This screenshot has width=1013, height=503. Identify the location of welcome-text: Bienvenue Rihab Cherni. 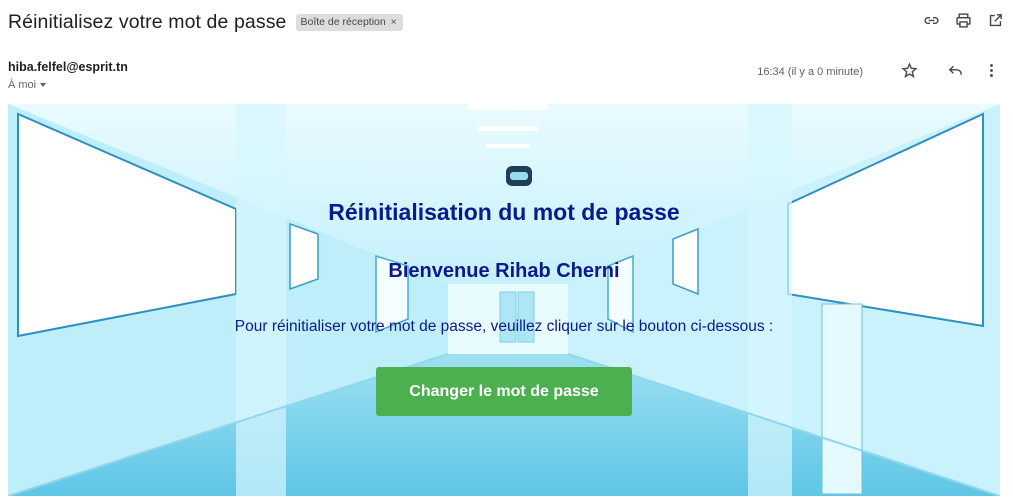
(504, 271).